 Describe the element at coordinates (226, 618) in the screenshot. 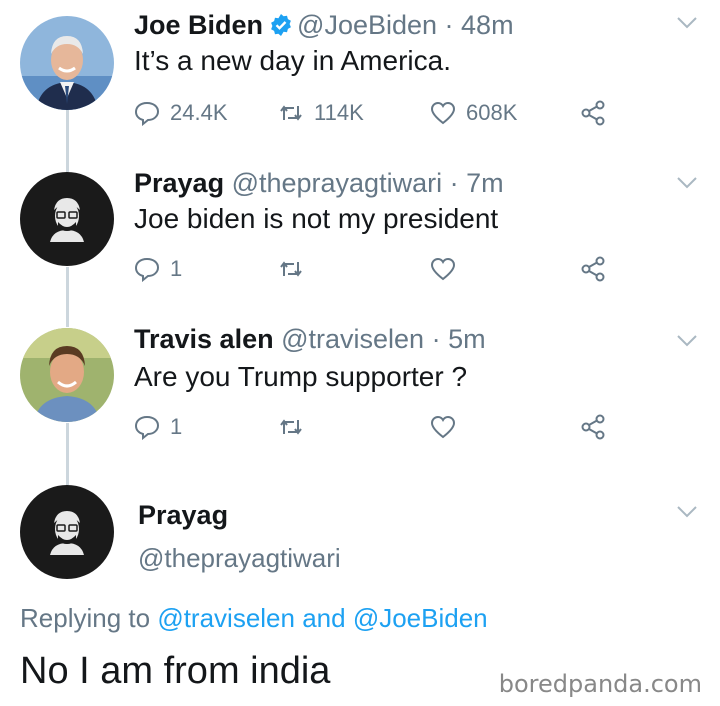

I see `mention-link: @traviselen` at that location.